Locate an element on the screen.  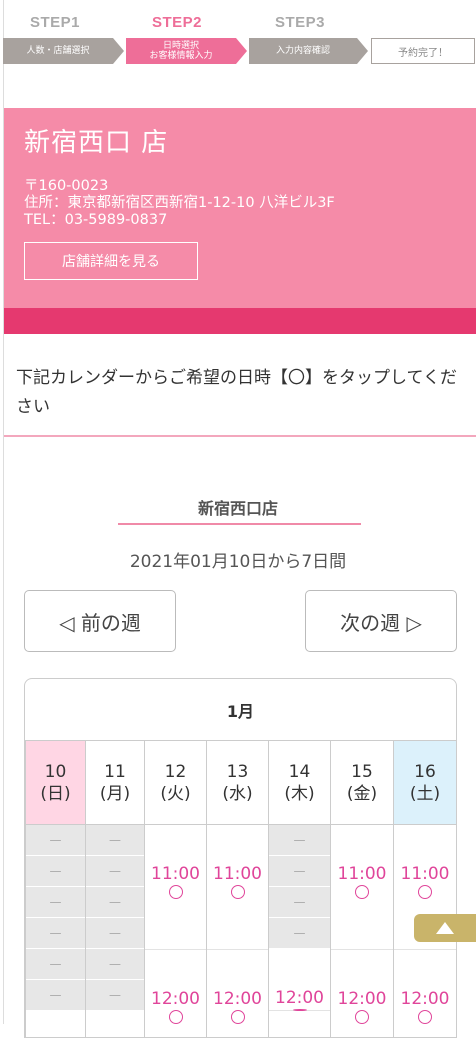
store-name: 新宿西口 店 is located at coordinates (96, 143).